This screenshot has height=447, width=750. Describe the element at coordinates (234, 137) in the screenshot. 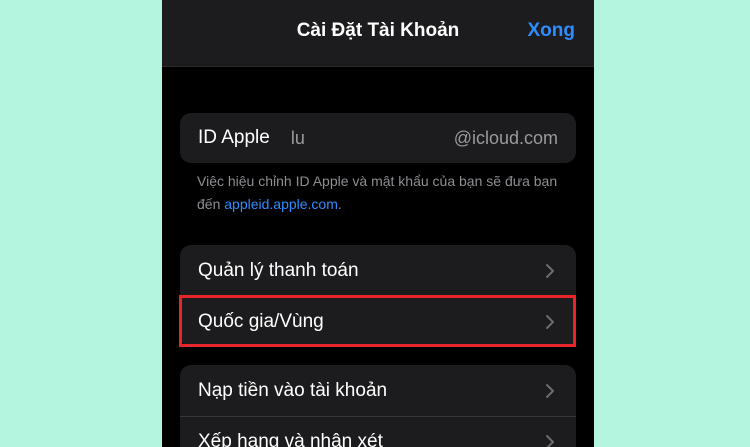

I see `apple-id-label: ID Apple` at that location.